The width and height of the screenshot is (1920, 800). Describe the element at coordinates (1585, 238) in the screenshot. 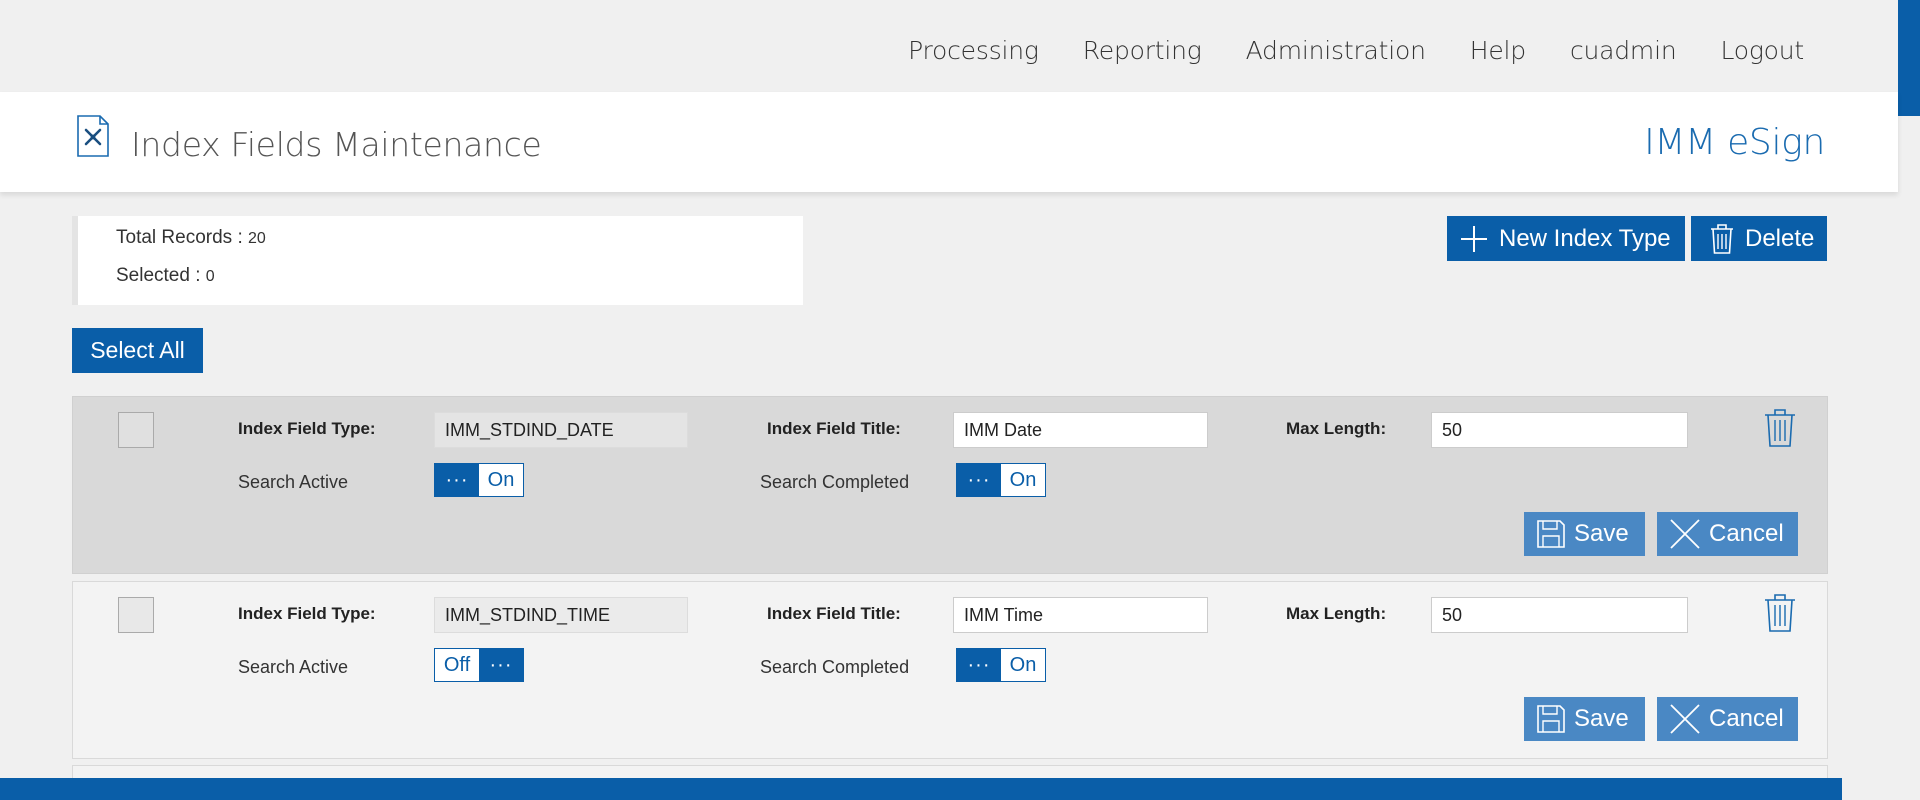

I see `new-index-type-label: New Index Type` at that location.